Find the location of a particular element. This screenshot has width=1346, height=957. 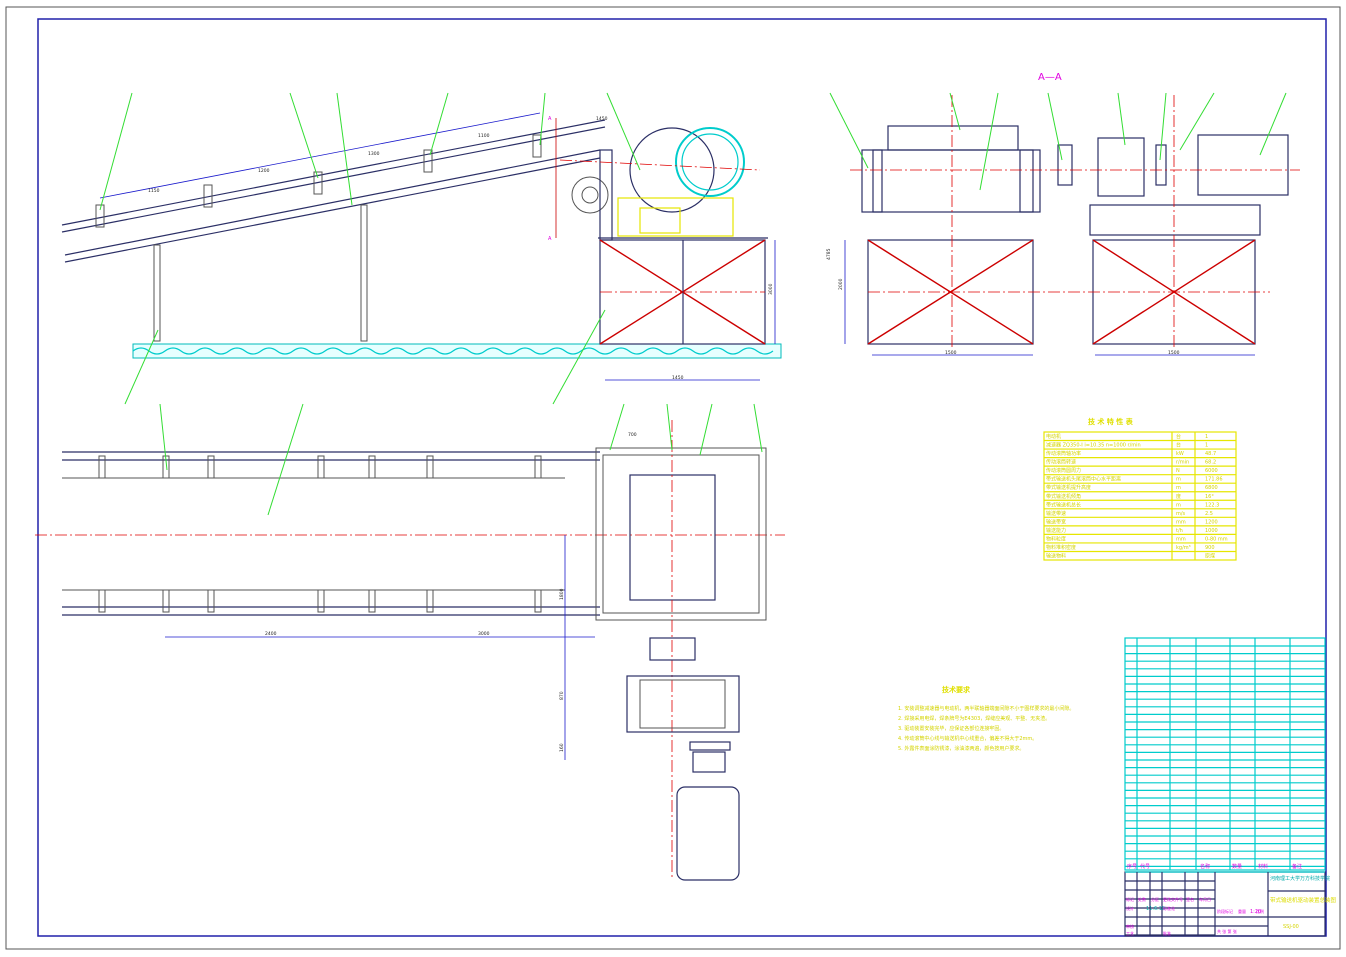

requirement-item: 2. 焊接采用电焊，焊条牌号为E4303，焊缝应美观、平整、无夹渣。 is located at coordinates (974, 718).